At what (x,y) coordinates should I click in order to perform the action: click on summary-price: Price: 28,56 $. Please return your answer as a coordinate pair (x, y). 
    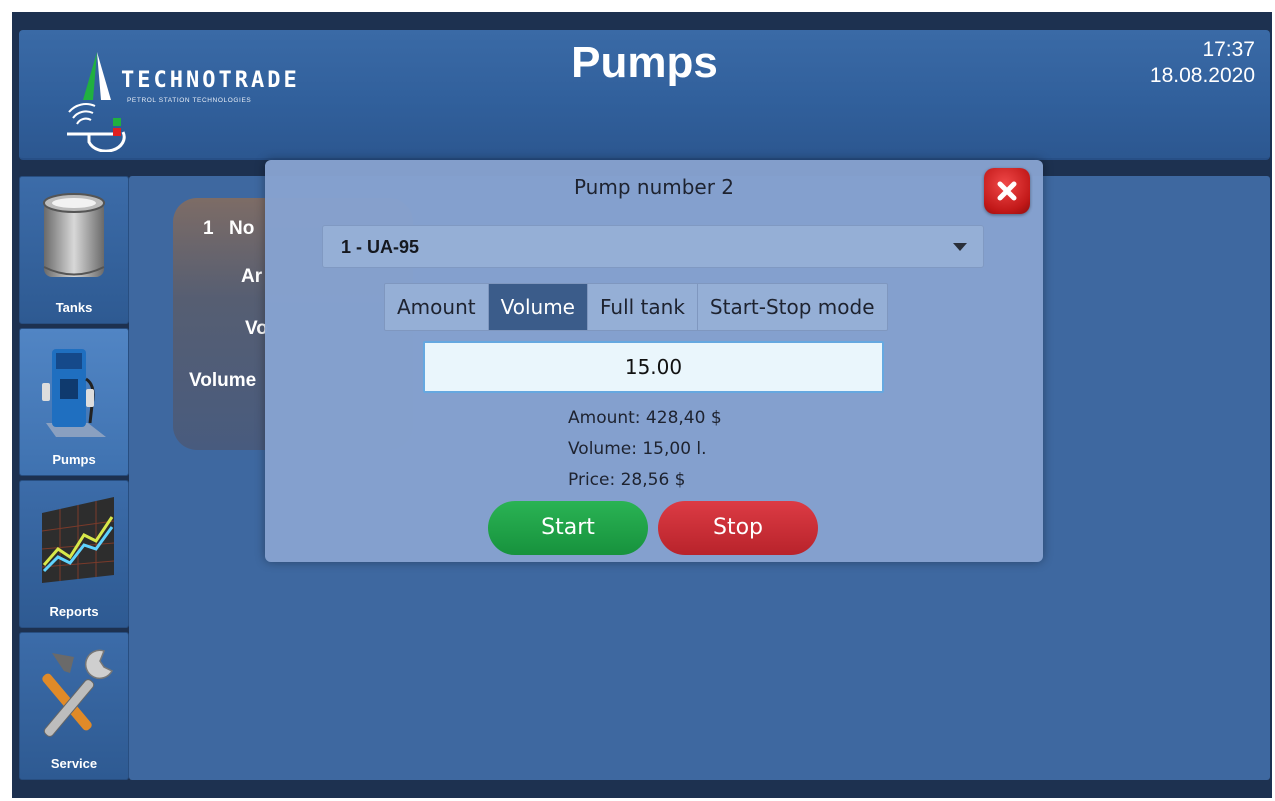
    Looking at the image, I should click on (627, 480).